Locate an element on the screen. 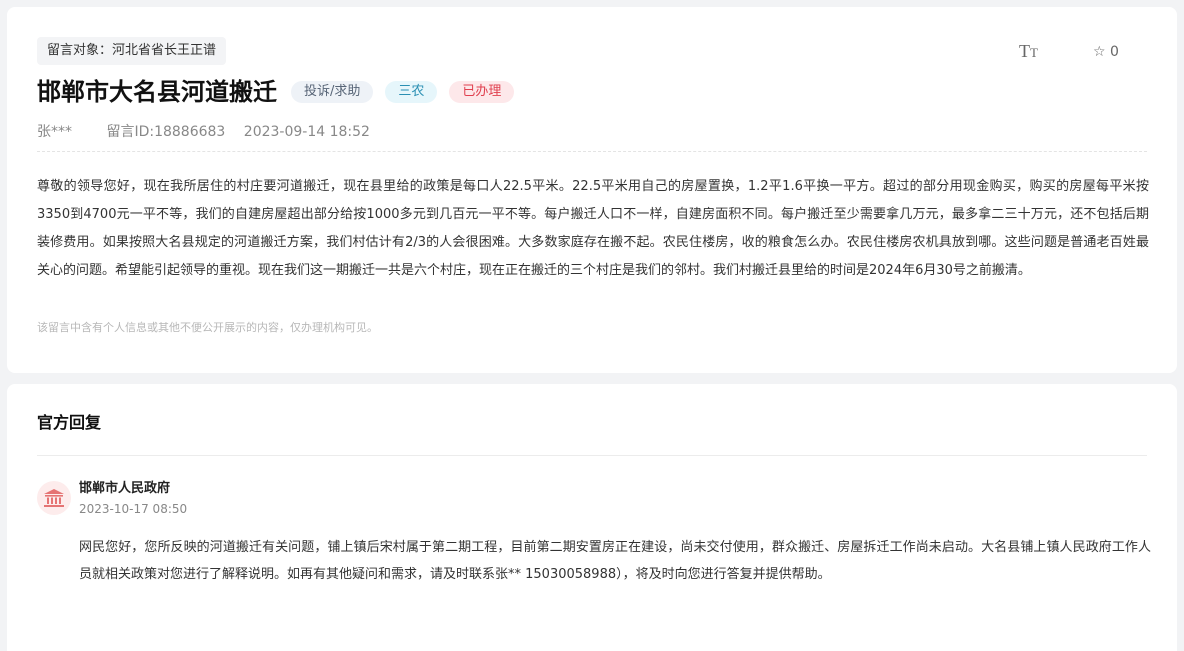 This screenshot has height=651, width=1184. privacy-notice: 该留言中含有个人信息或其他不便公开展示的内容，仅办理机构可见。 is located at coordinates (207, 327).